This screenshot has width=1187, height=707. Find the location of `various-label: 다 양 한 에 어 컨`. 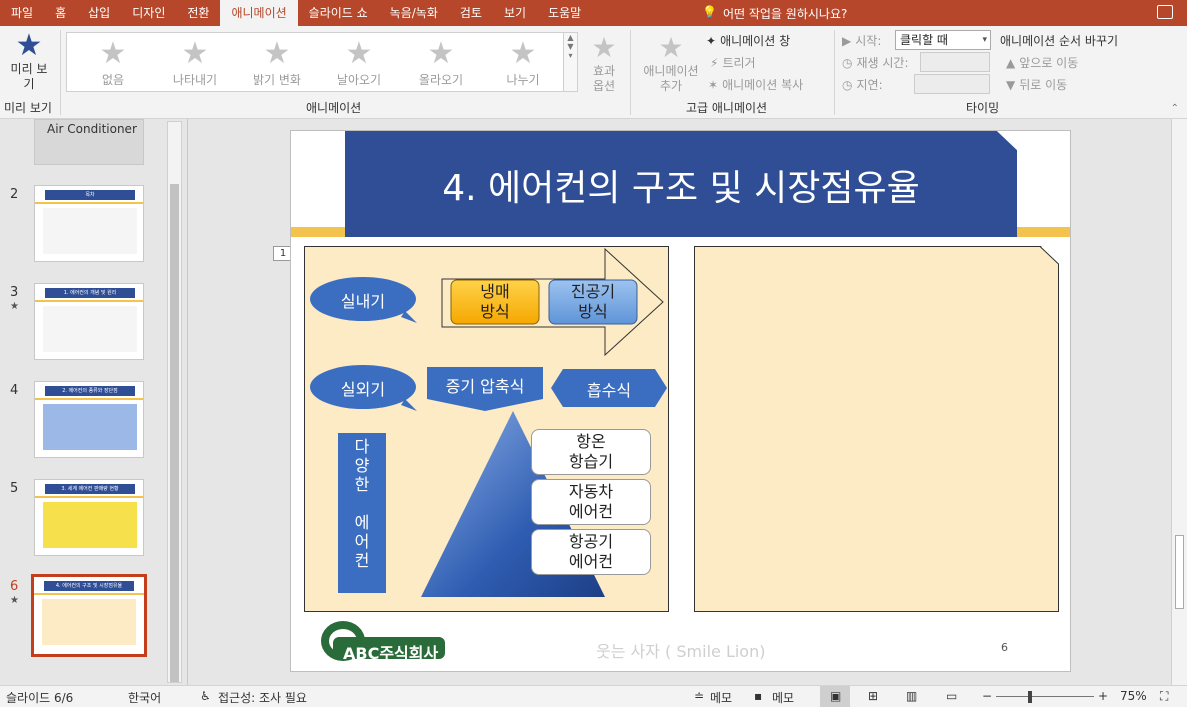

various-label: 다 양 한 에 어 컨 is located at coordinates (362, 503).